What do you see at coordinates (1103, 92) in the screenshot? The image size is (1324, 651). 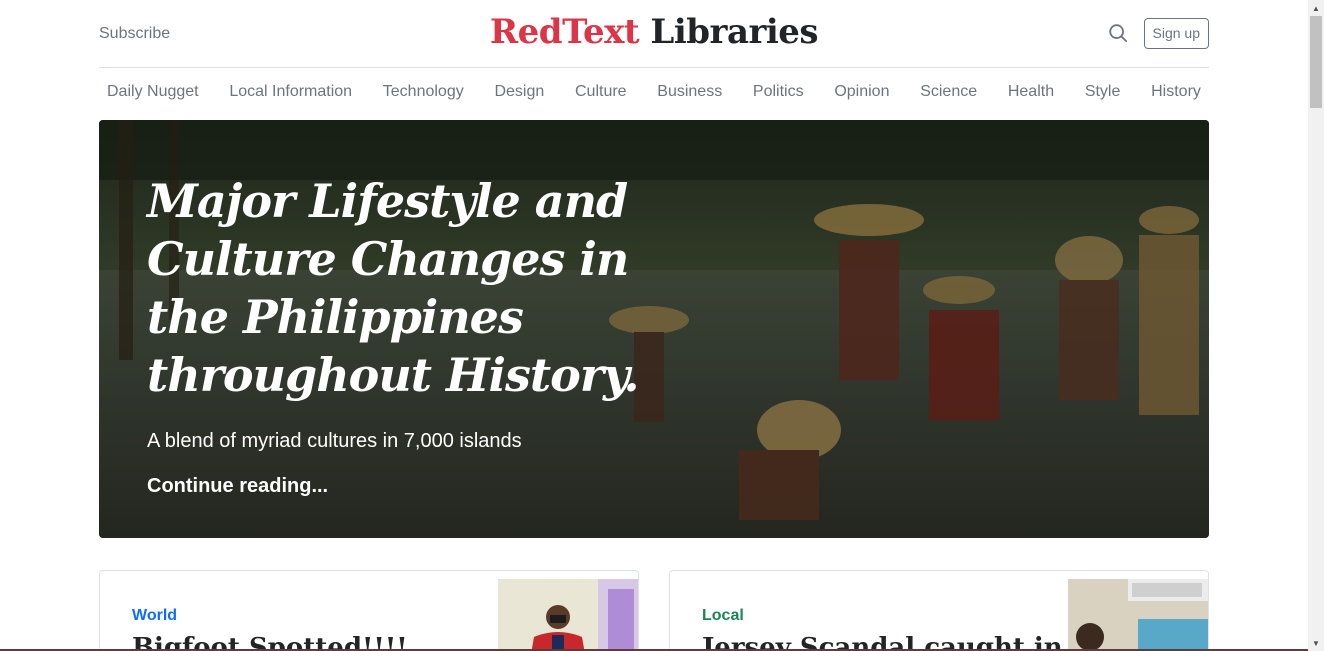 I see `nav-item-style: Style` at bounding box center [1103, 92].